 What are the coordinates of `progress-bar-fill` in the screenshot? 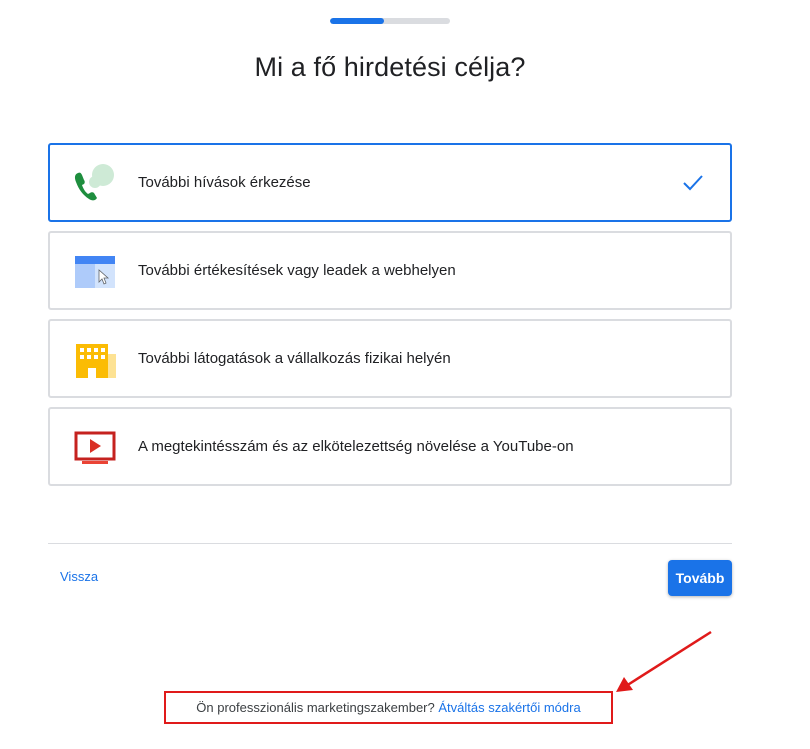 It's located at (357, 21).